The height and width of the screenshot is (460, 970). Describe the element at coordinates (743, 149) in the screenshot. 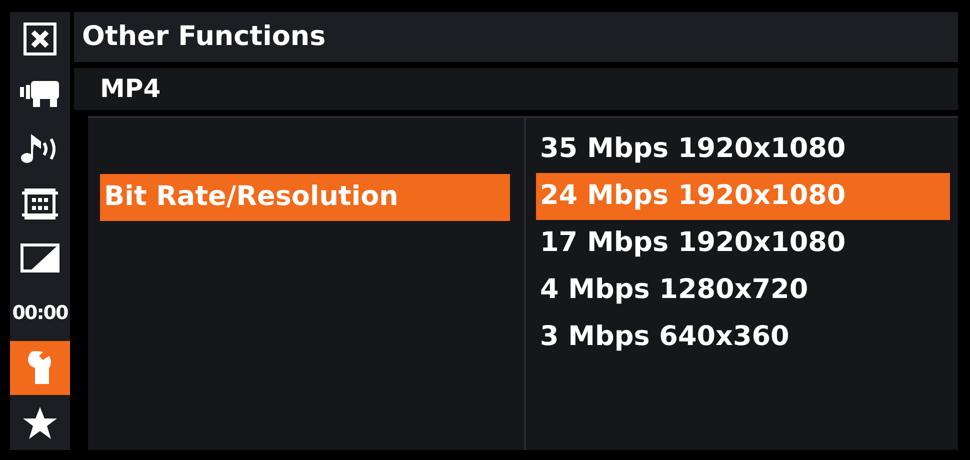

I see `option-item: 35 Mbps 1920x1080` at that location.